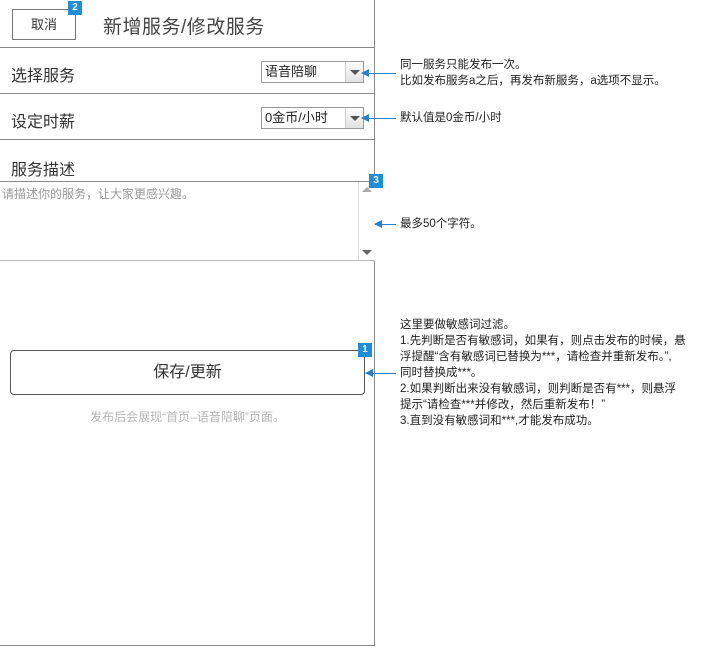  I want to click on annotation-badge-save: 1, so click(365, 350).